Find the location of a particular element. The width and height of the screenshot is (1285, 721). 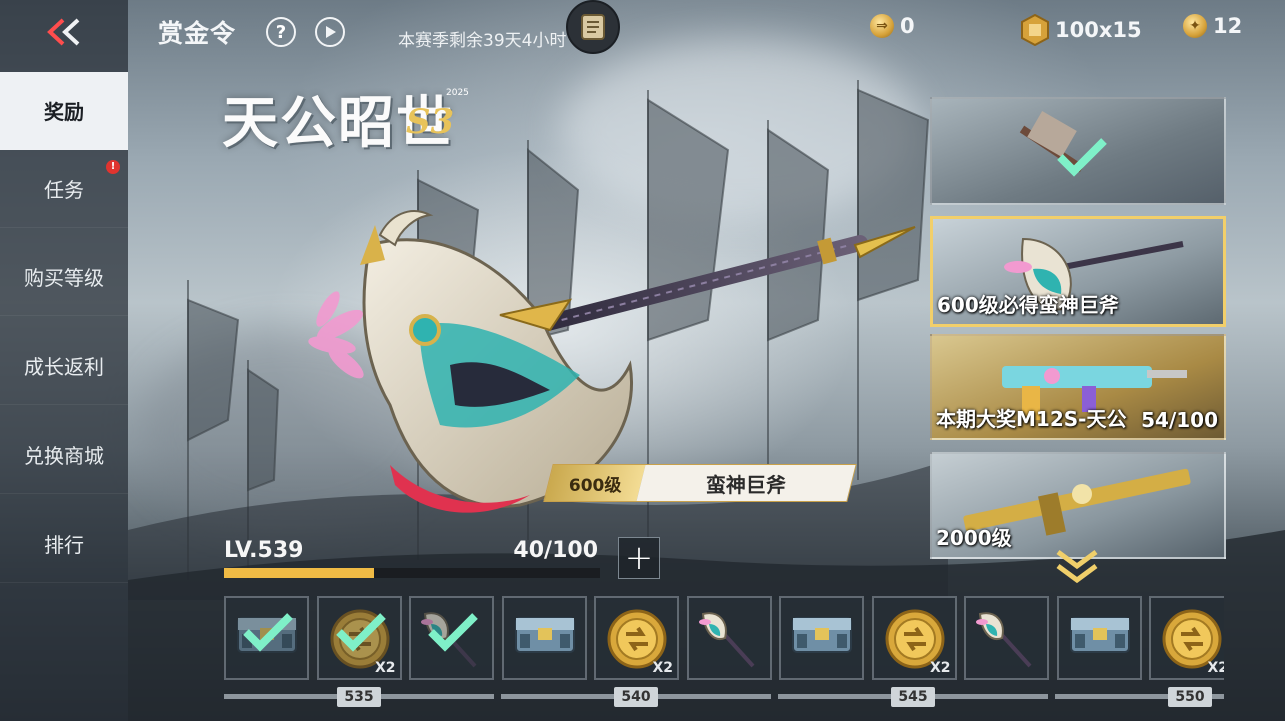

currency-tag: 100x15 is located at coordinates (1081, 30).